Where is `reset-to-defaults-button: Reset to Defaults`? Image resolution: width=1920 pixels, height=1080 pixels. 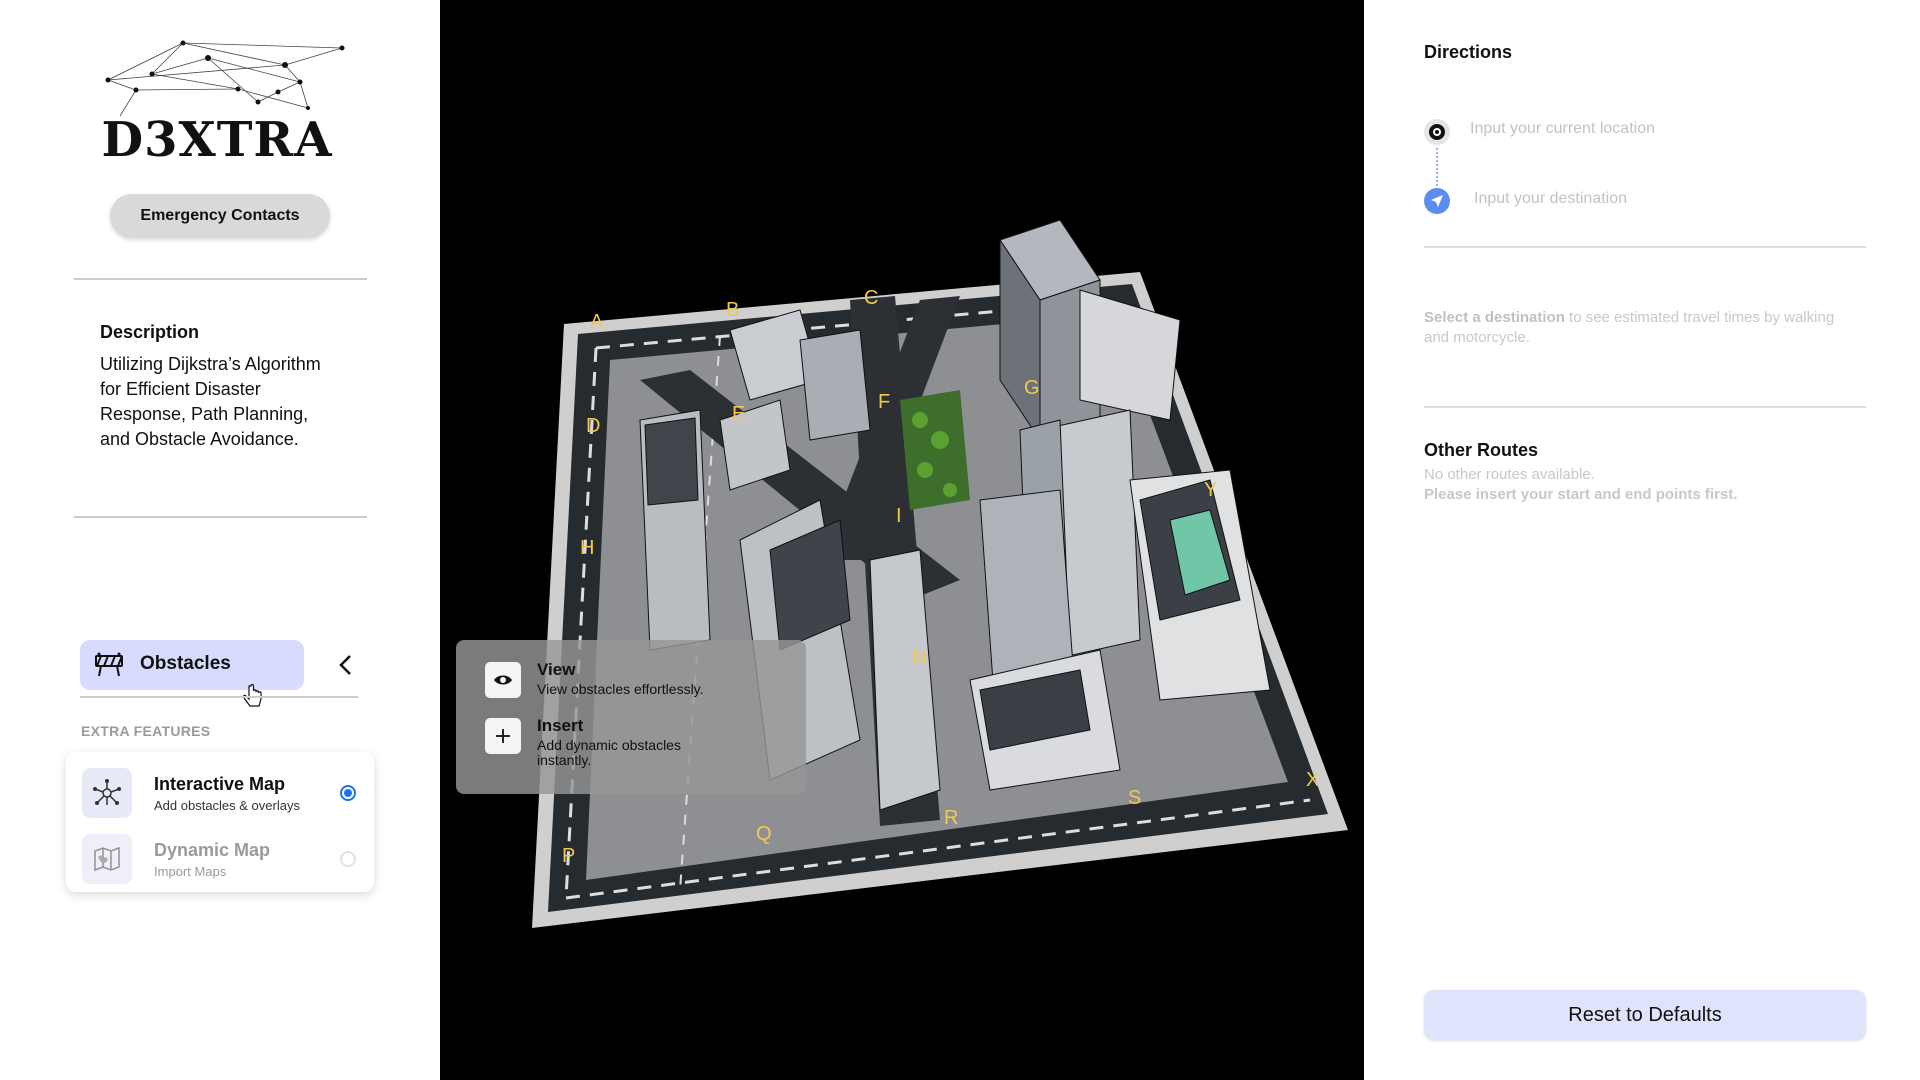 reset-to-defaults-button: Reset to Defaults is located at coordinates (1645, 1015).